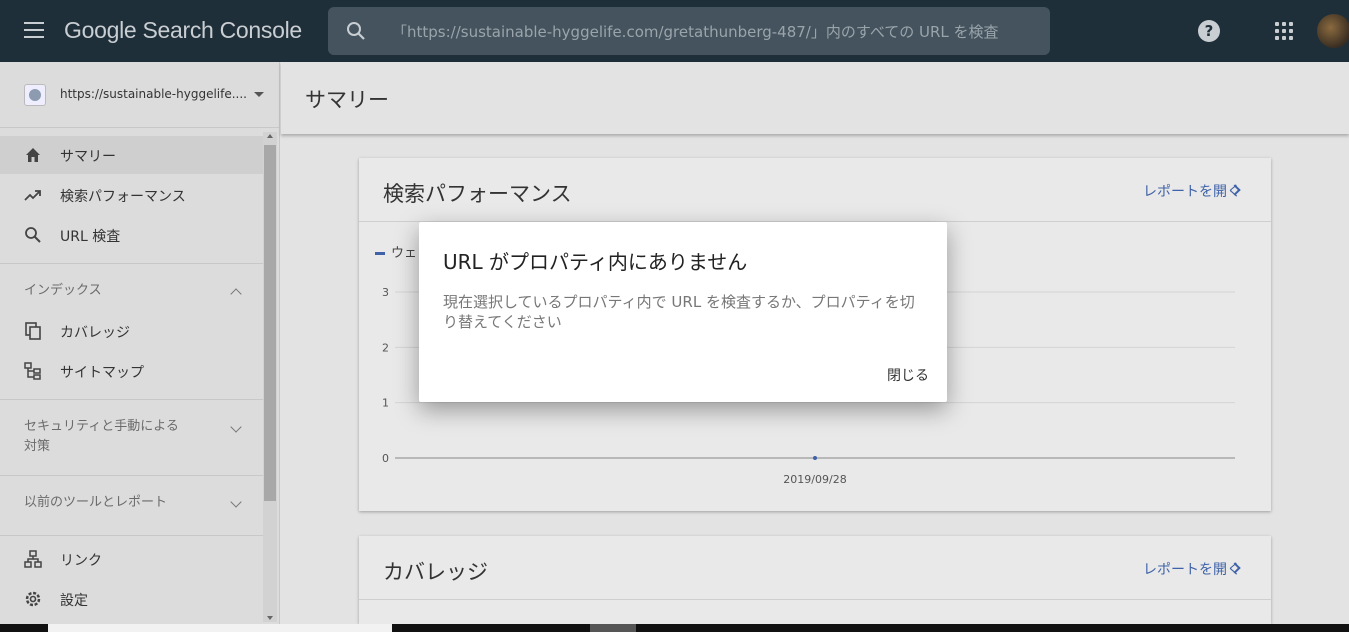 The height and width of the screenshot is (632, 1349). Describe the element at coordinates (88, 157) in the screenshot. I see `sidebar-item-label: サマリー` at that location.